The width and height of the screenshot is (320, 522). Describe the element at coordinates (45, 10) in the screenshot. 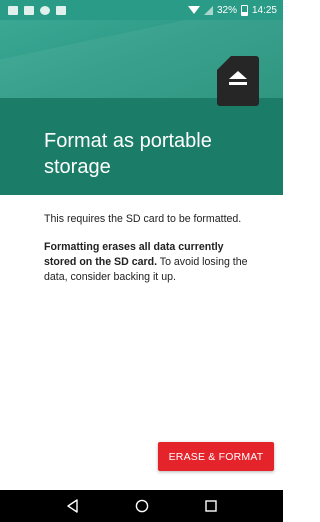

I see `chat-bubble-icon` at that location.